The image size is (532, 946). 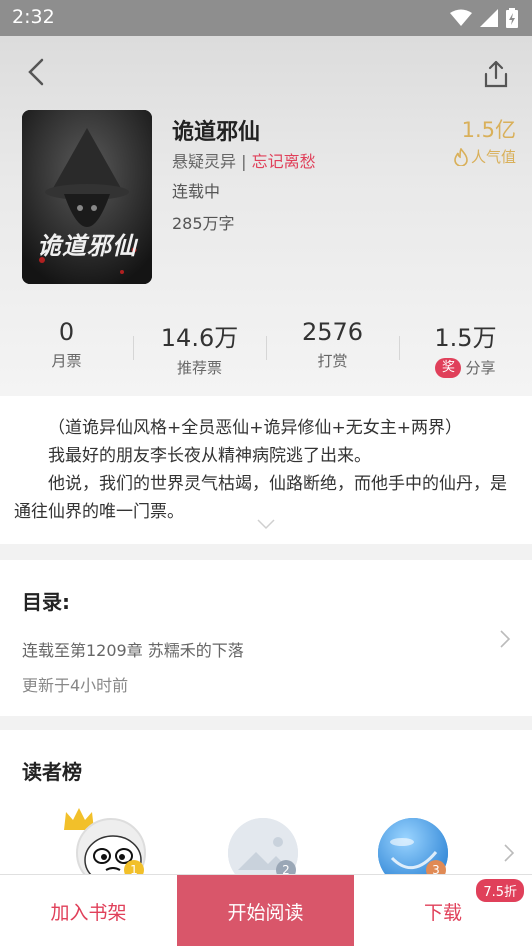 I want to click on popularity: 1.5亿 人气值, so click(x=485, y=140).